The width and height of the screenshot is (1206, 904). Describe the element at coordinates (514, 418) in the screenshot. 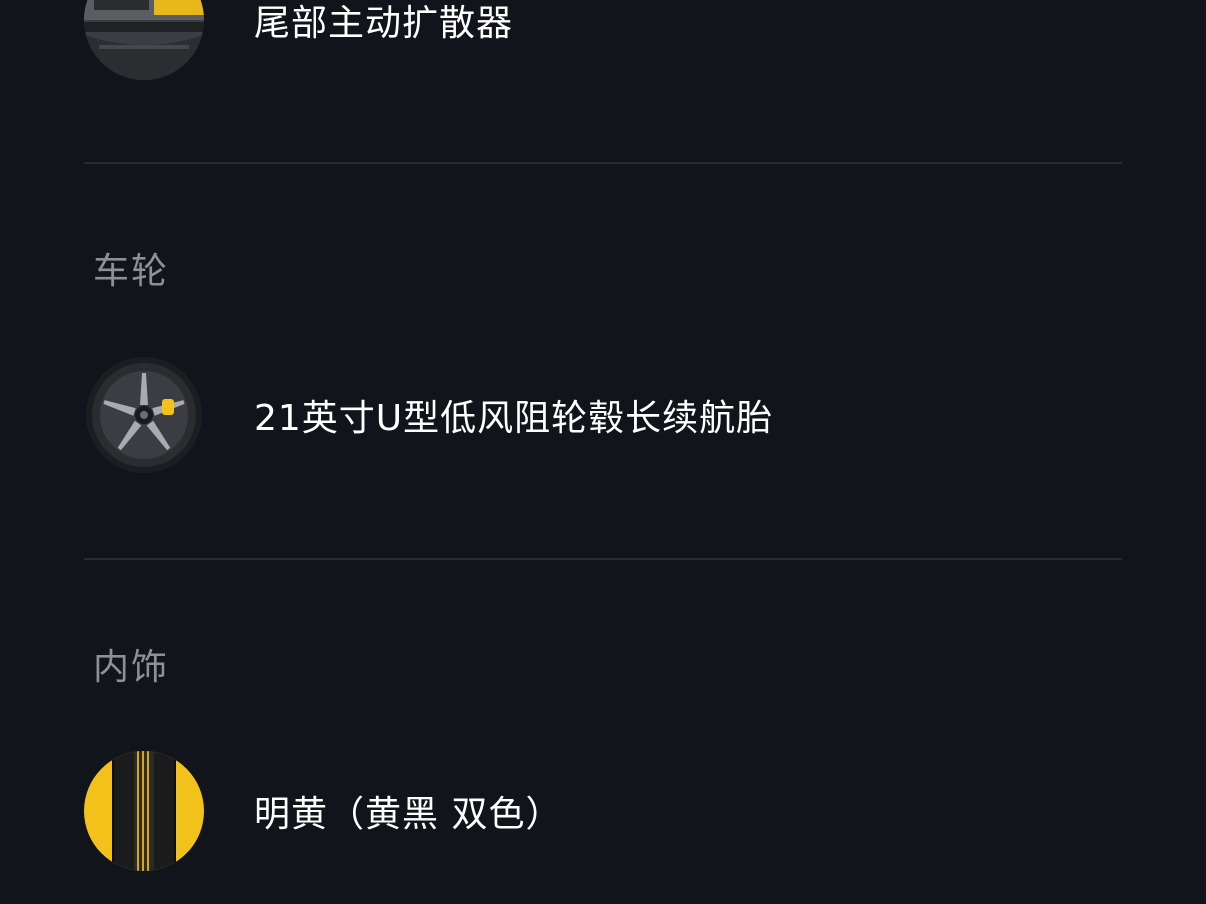

I see `option-item-label: 21英寸U型低风阻轮毂长续航胎` at that location.